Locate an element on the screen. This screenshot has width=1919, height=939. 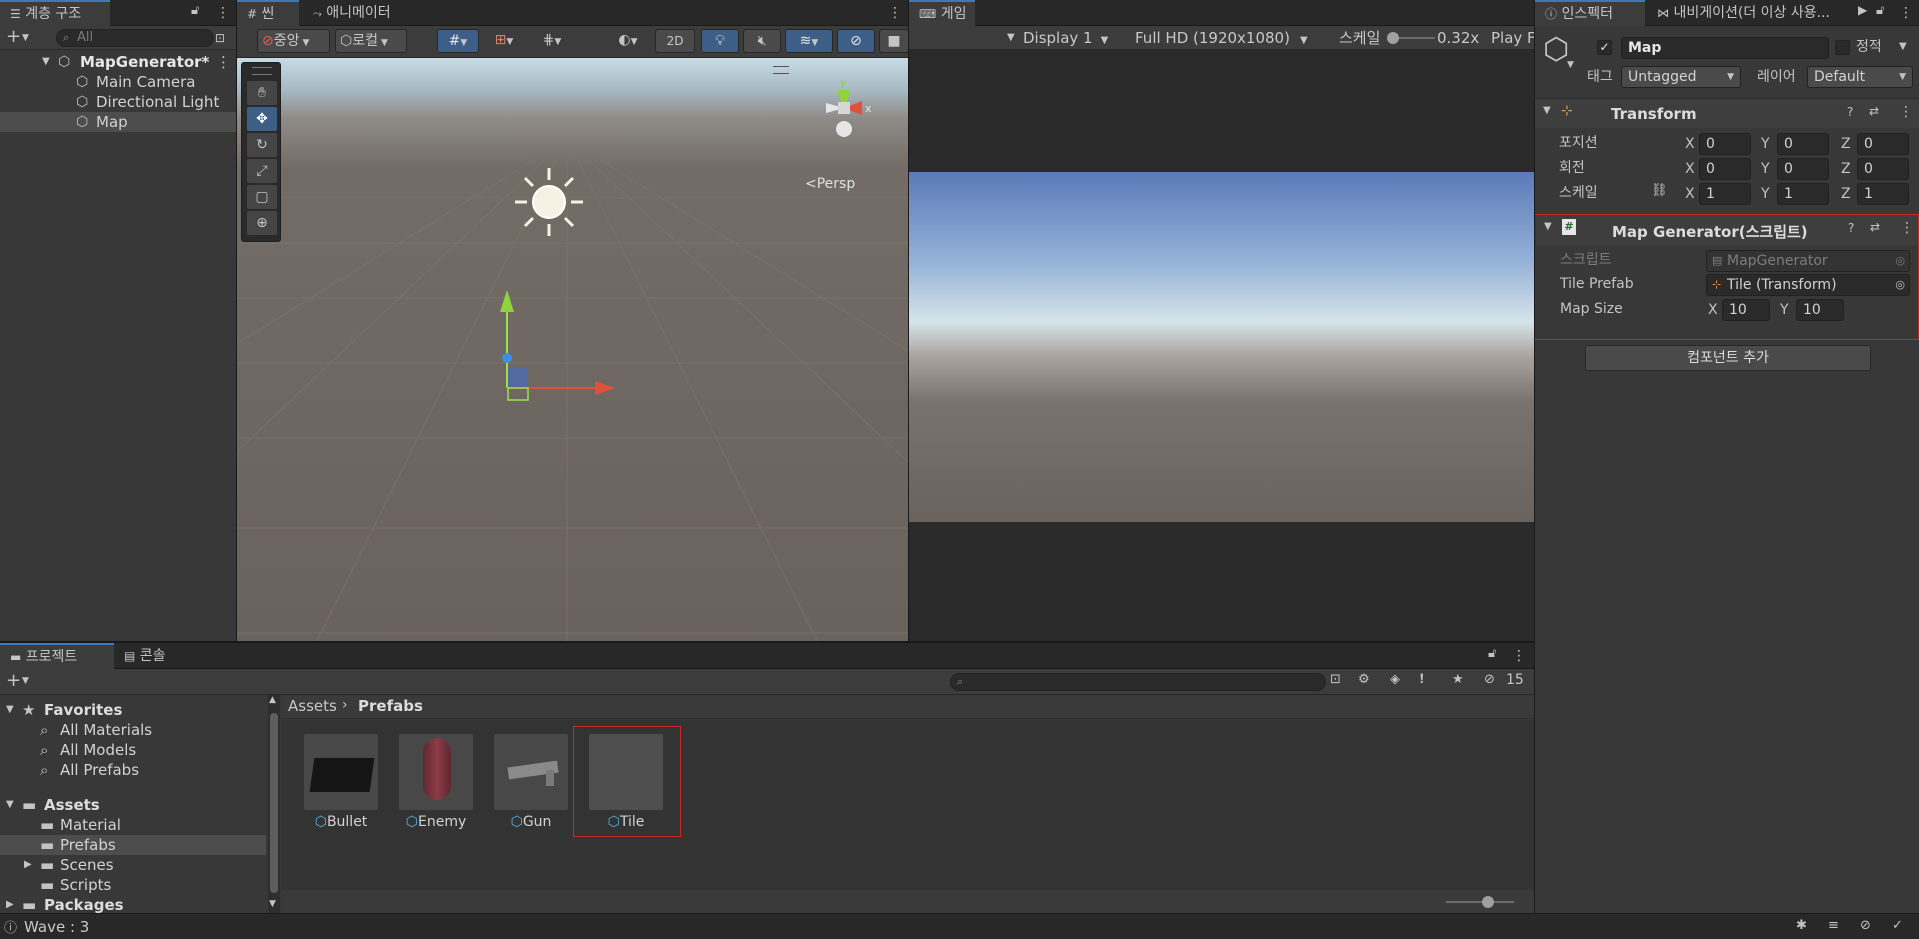
hand-tool-icon: ✋︎ is located at coordinates (262, 93).